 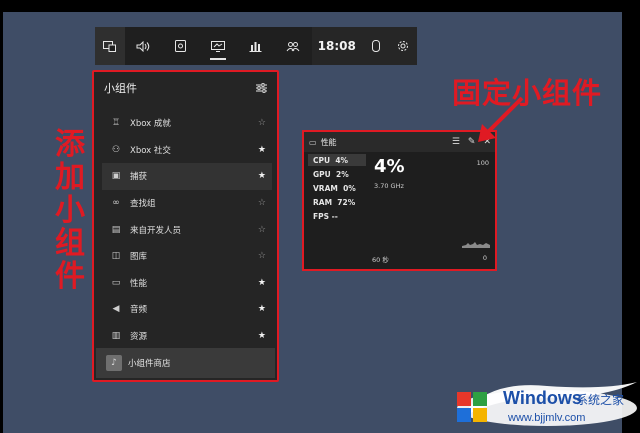 I want to click on cpu-usage-value: 4%, so click(x=389, y=166).